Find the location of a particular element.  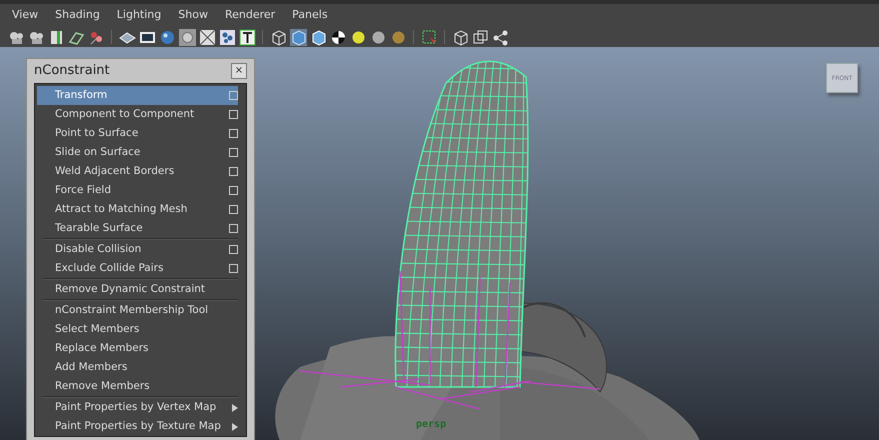

menu-item: Remove Members is located at coordinates (137, 386).